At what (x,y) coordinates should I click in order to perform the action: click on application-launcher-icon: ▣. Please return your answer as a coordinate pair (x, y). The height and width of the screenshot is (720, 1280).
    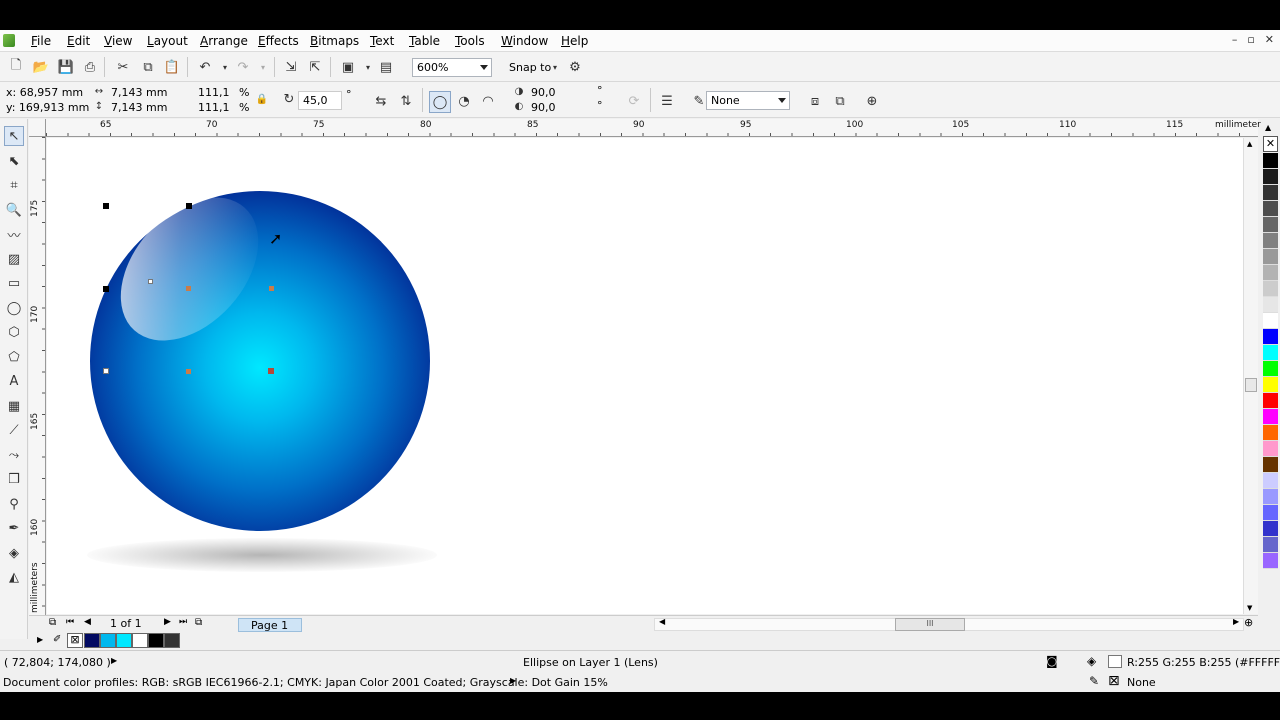
    Looking at the image, I should click on (348, 67).